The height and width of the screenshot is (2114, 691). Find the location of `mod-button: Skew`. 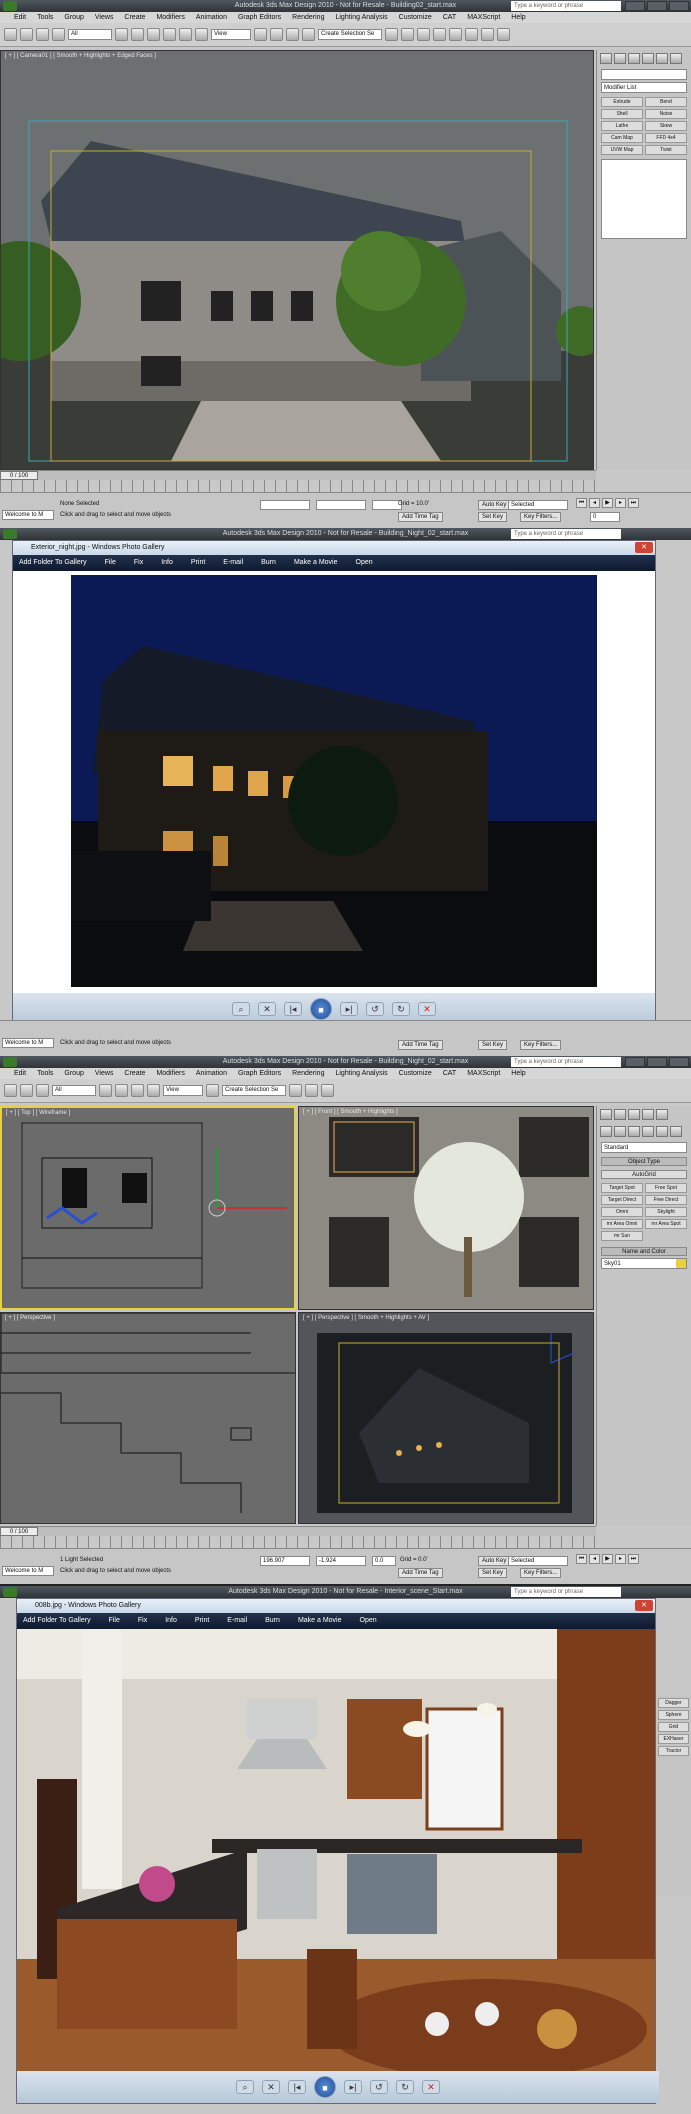

mod-button: Skew is located at coordinates (666, 126).